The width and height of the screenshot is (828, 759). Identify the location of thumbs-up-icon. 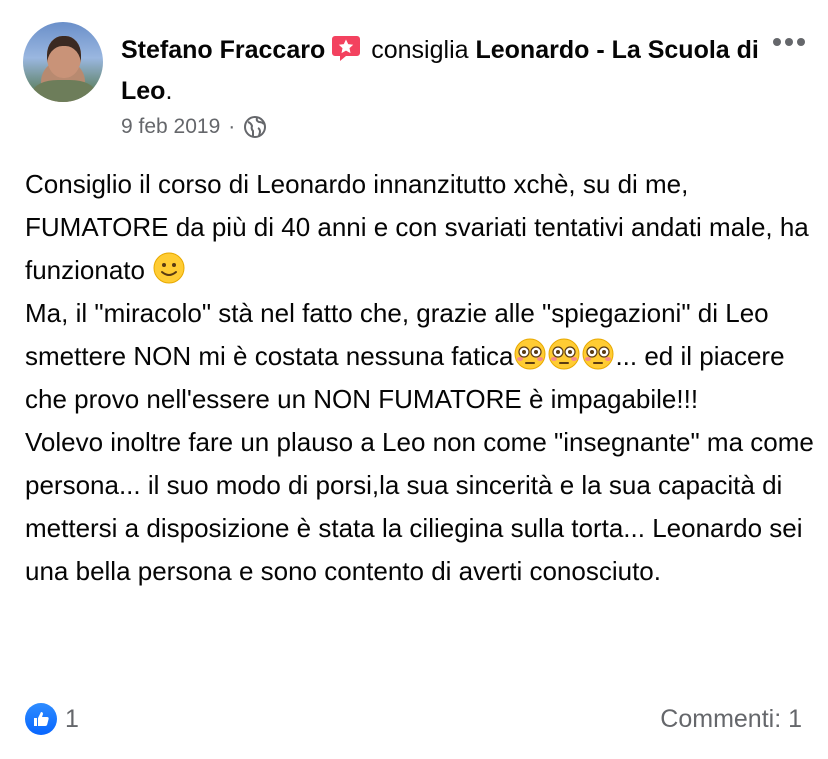
(41, 719).